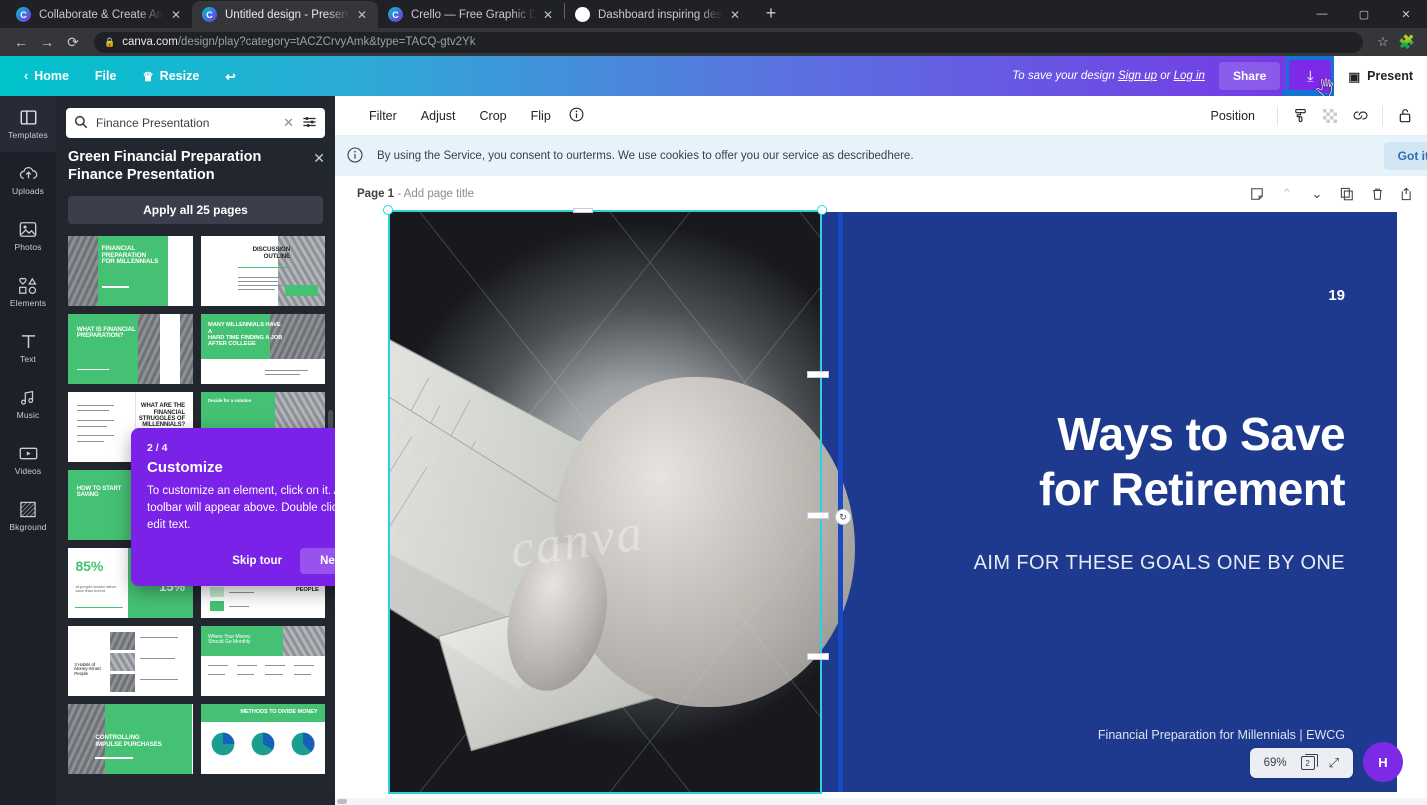  What do you see at coordinates (47, 42) in the screenshot?
I see `forward-icon: →` at bounding box center [47, 42].